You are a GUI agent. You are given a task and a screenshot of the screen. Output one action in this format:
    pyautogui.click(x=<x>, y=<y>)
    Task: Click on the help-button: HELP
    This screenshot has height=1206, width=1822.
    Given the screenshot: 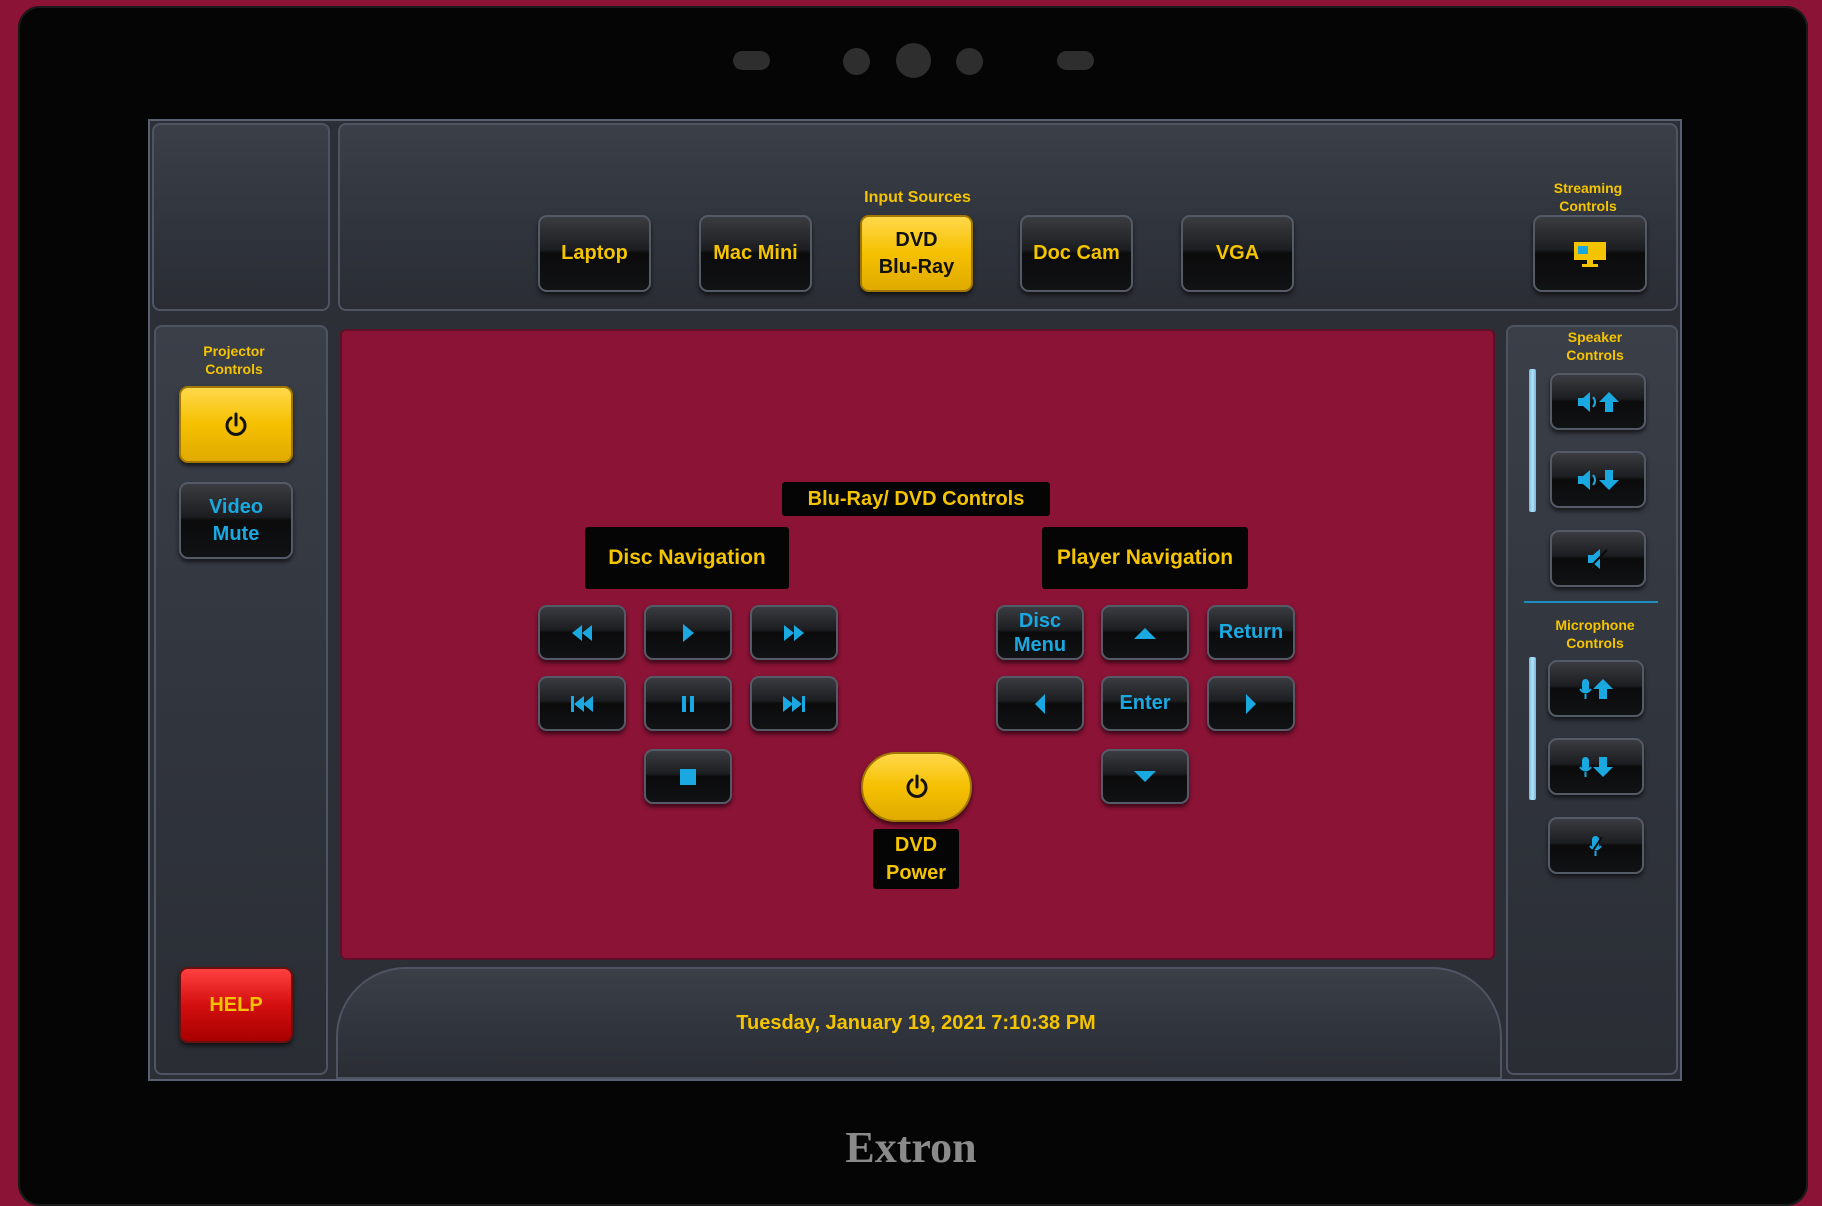 What is the action you would take?
    pyautogui.click(x=236, y=1005)
    